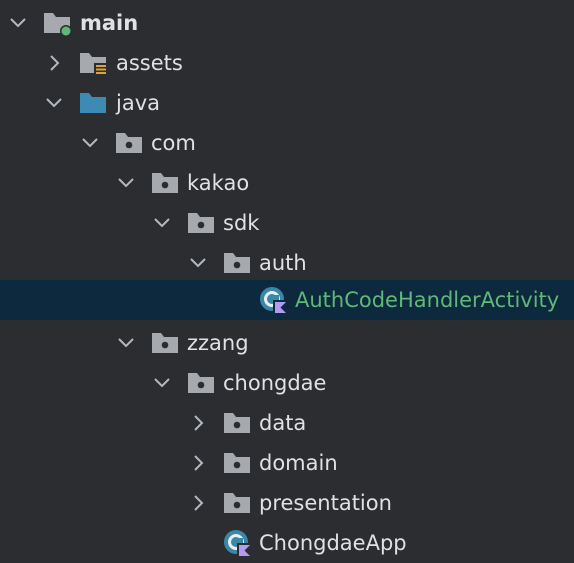 The height and width of the screenshot is (563, 574). I want to click on tree-node-label: chongdae, so click(275, 383).